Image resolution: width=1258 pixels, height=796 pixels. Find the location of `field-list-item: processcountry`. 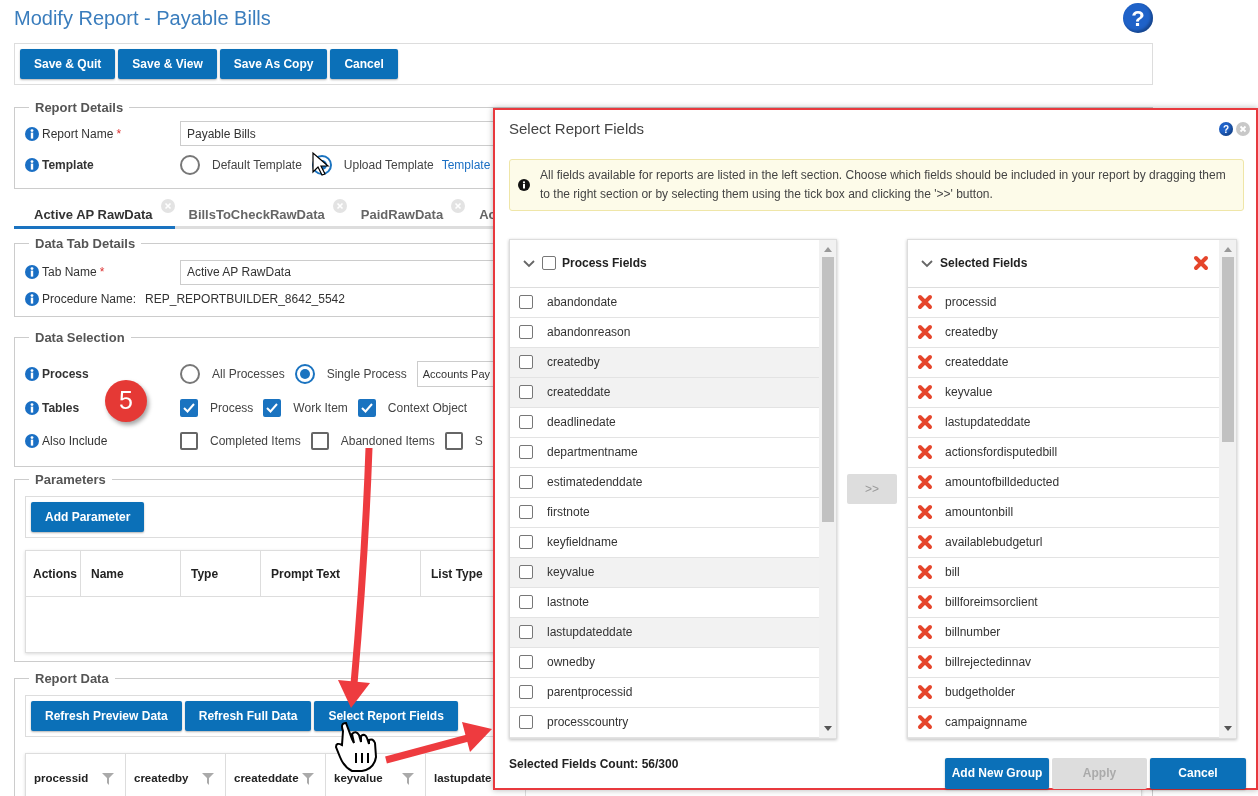

field-list-item: processcountry is located at coordinates (664, 722).